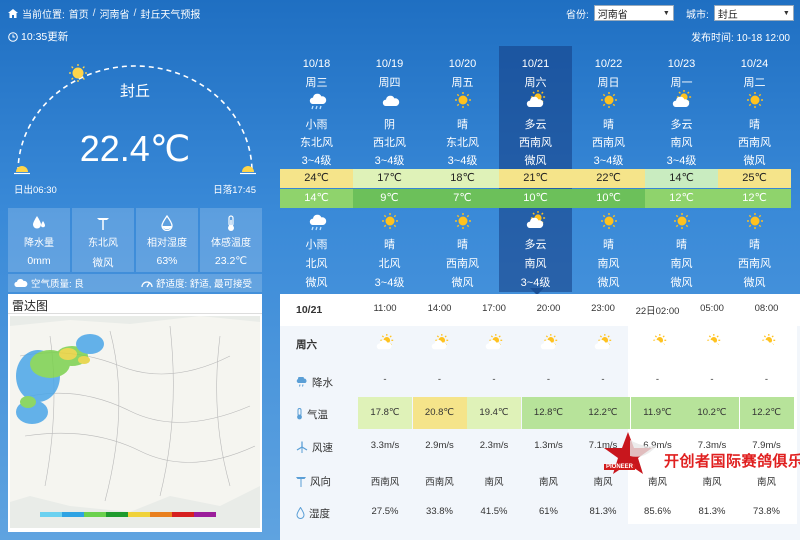 Image resolution: width=800 pixels, height=540 pixels. I want to click on city-selector: 城市: 封丘 ▼, so click(740, 13).